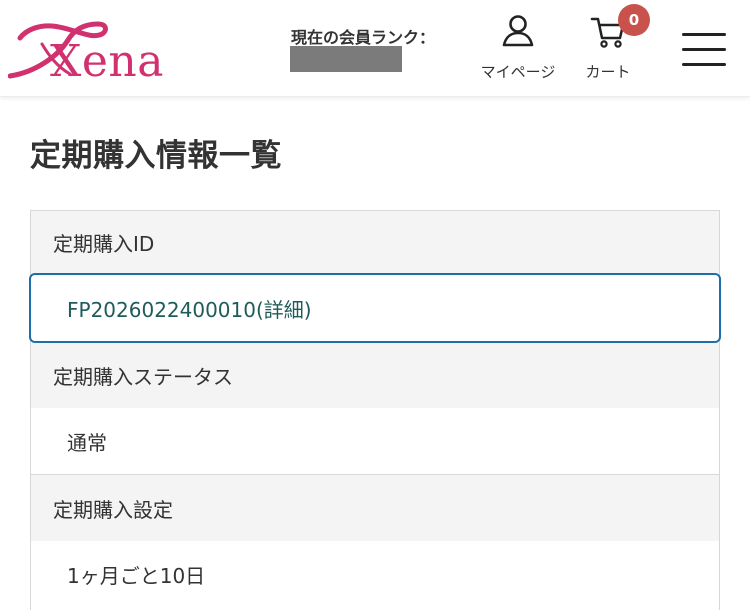 This screenshot has width=750, height=610. Describe the element at coordinates (363, 37) in the screenshot. I see `member-rank-label: 現在の会員ランク：` at that location.